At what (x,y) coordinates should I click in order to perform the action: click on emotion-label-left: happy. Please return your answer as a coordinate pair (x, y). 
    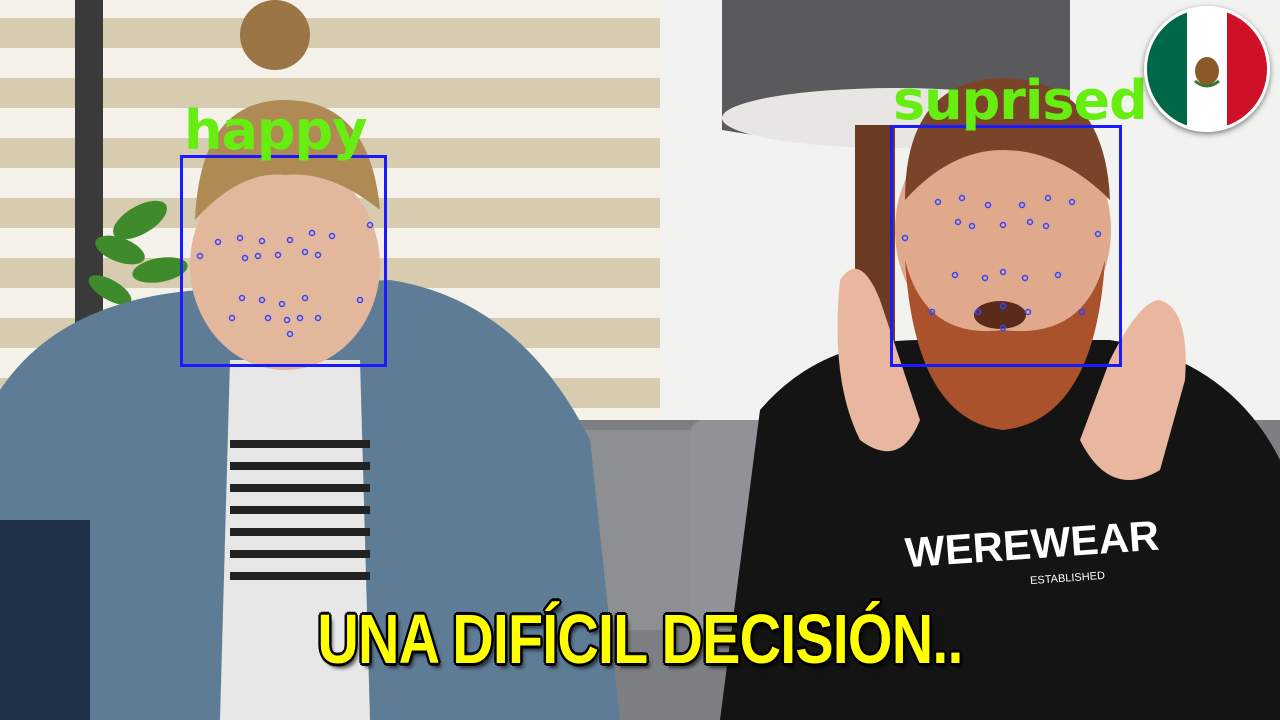
    Looking at the image, I should click on (275, 130).